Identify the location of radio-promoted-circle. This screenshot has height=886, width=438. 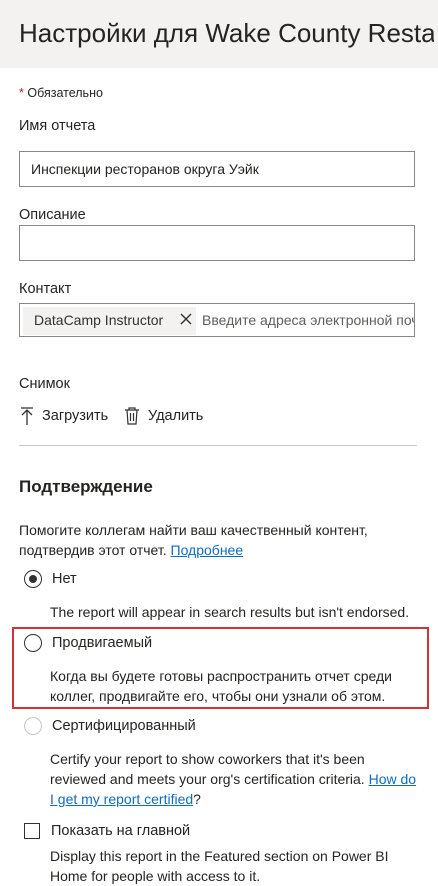
(33, 643).